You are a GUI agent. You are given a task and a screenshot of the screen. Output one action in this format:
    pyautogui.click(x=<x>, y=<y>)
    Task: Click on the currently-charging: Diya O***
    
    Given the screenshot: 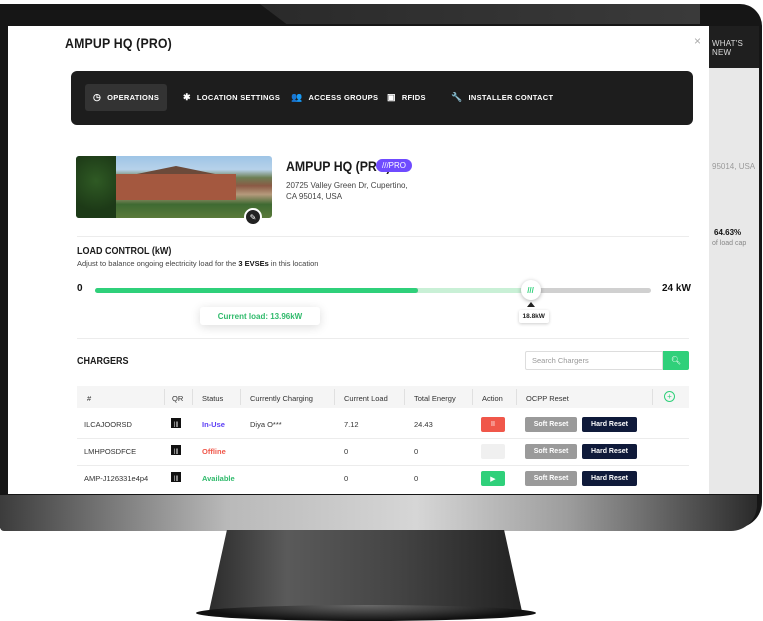 What is the action you would take?
    pyautogui.click(x=266, y=424)
    